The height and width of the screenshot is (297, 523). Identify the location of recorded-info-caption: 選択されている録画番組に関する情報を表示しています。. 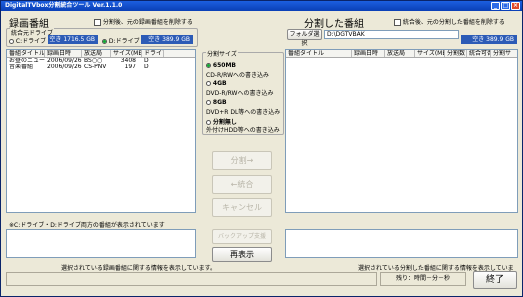
(139, 268).